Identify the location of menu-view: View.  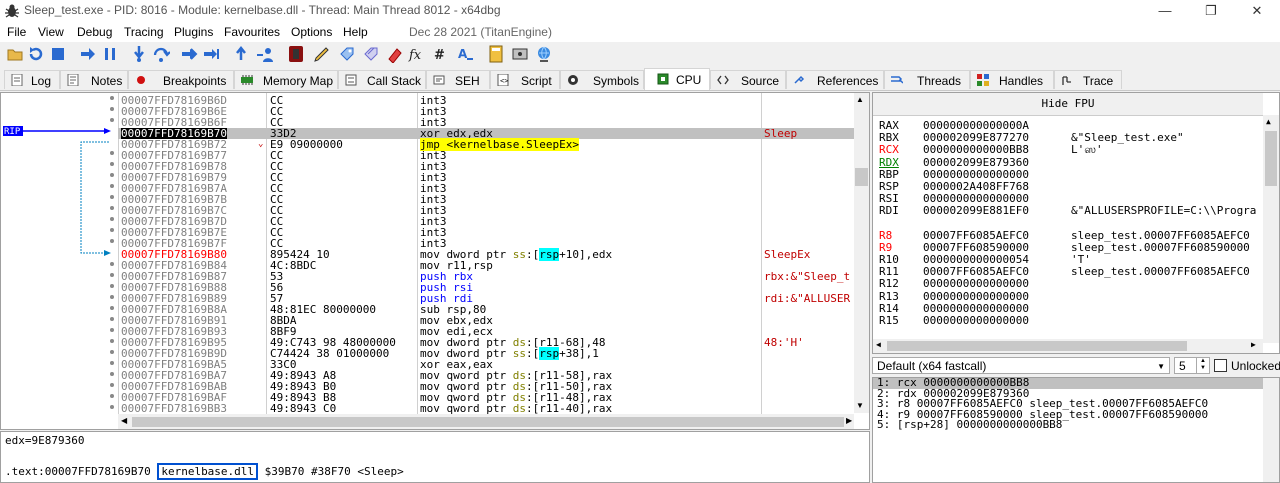
(51, 32).